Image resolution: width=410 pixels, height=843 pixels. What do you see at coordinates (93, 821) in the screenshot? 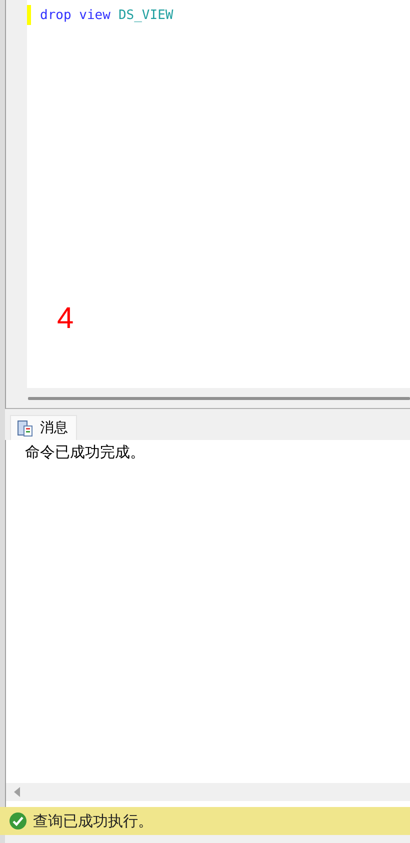
I see `status-text: 查询已成功执行。` at bounding box center [93, 821].